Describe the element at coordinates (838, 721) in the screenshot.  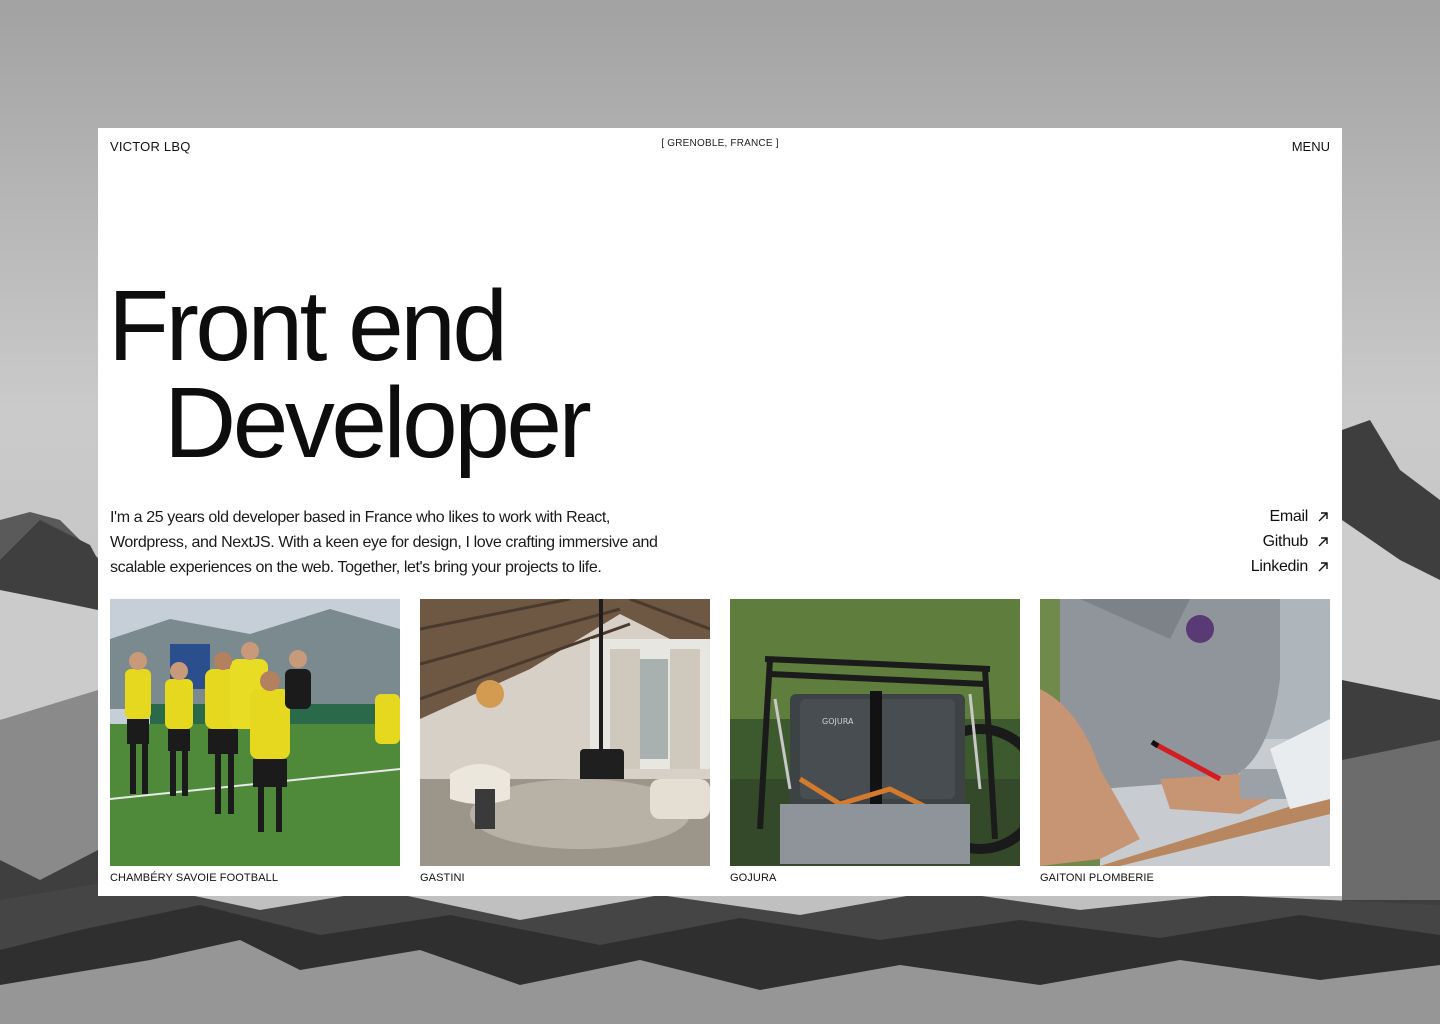
I see `svg-text: GOJURA` at that location.